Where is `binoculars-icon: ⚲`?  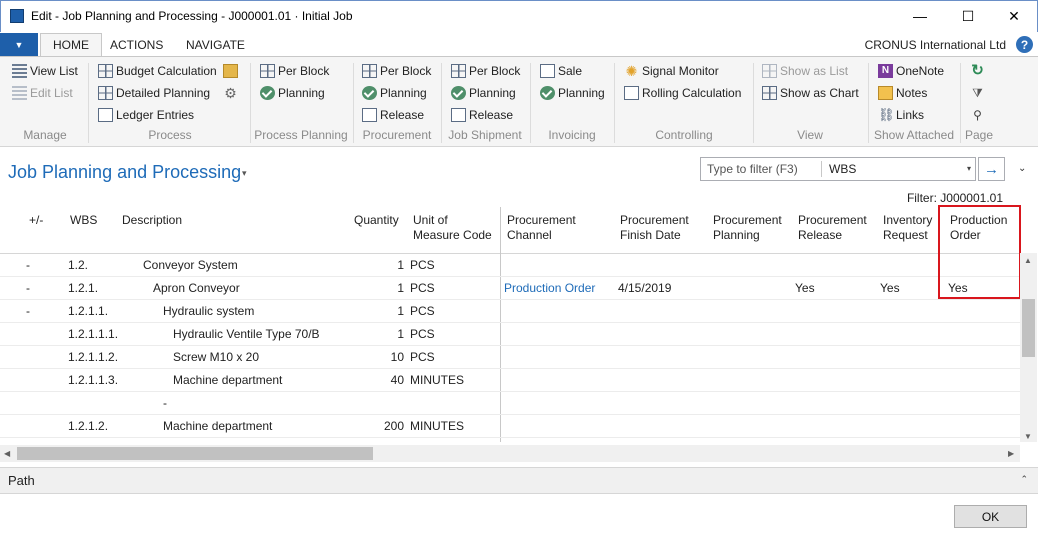 binoculars-icon: ⚲ is located at coordinates (977, 115).